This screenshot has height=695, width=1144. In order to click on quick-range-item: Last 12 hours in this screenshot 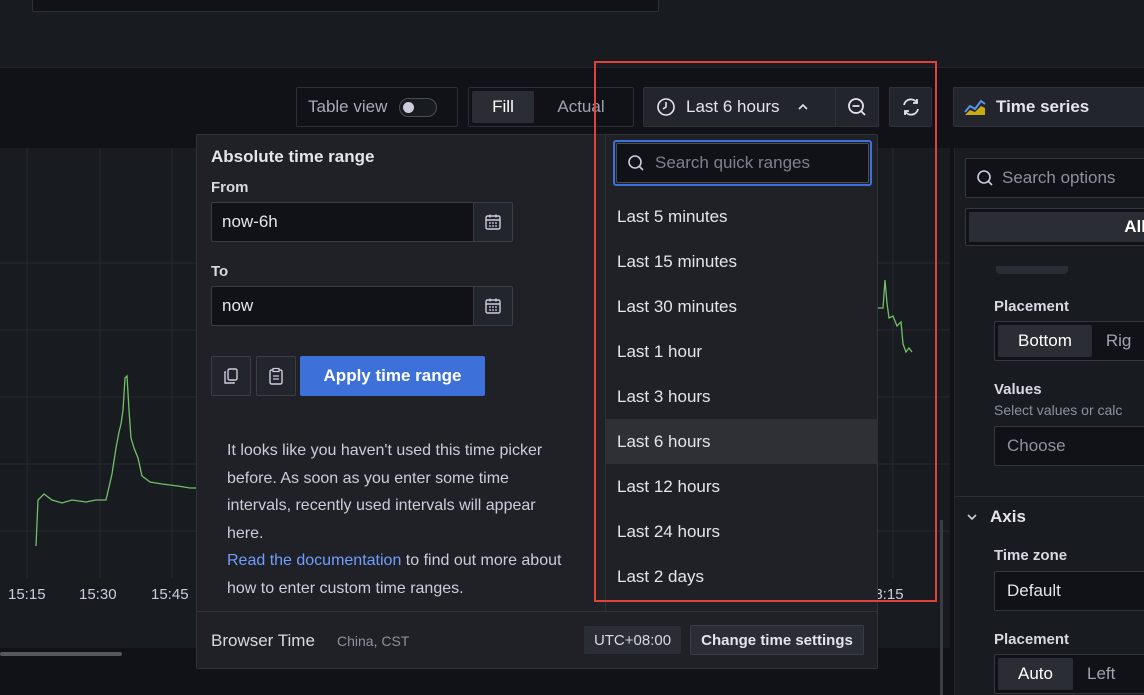, I will do `click(742, 486)`.